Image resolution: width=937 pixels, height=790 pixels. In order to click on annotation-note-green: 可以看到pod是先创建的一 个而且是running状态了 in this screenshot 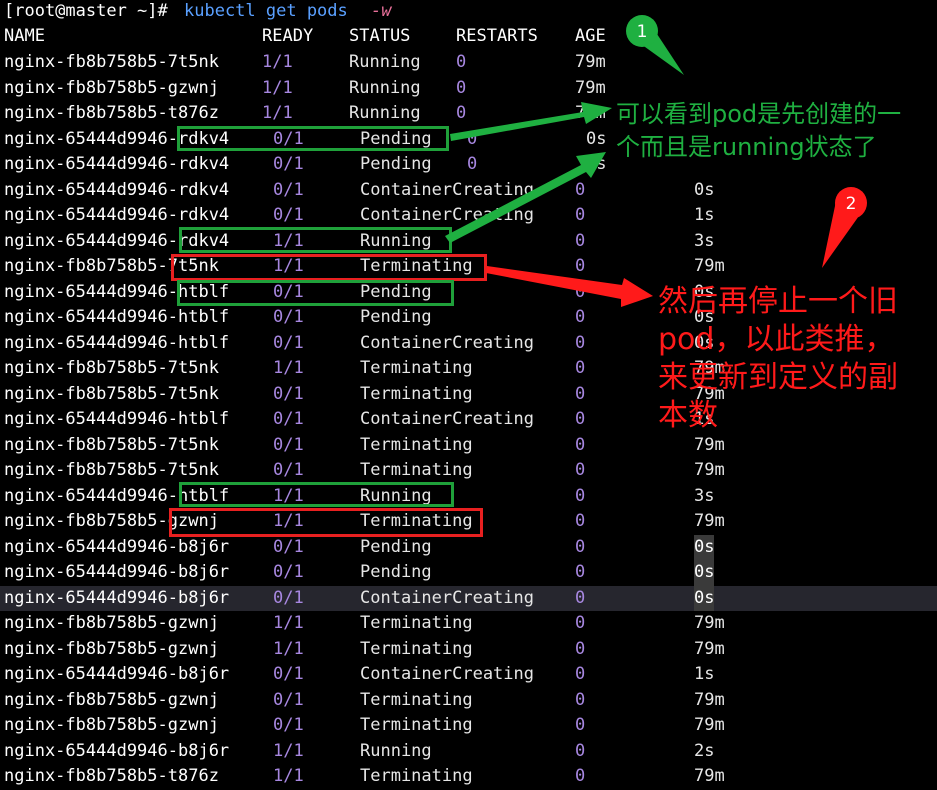, I will do `click(759, 130)`.